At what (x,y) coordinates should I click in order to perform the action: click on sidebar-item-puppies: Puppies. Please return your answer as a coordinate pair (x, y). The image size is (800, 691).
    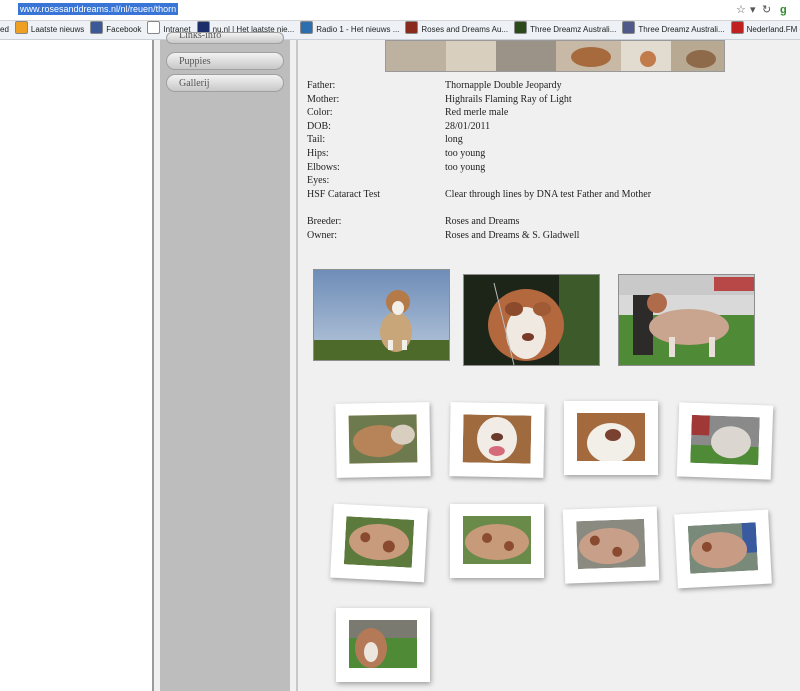
    Looking at the image, I should click on (225, 61).